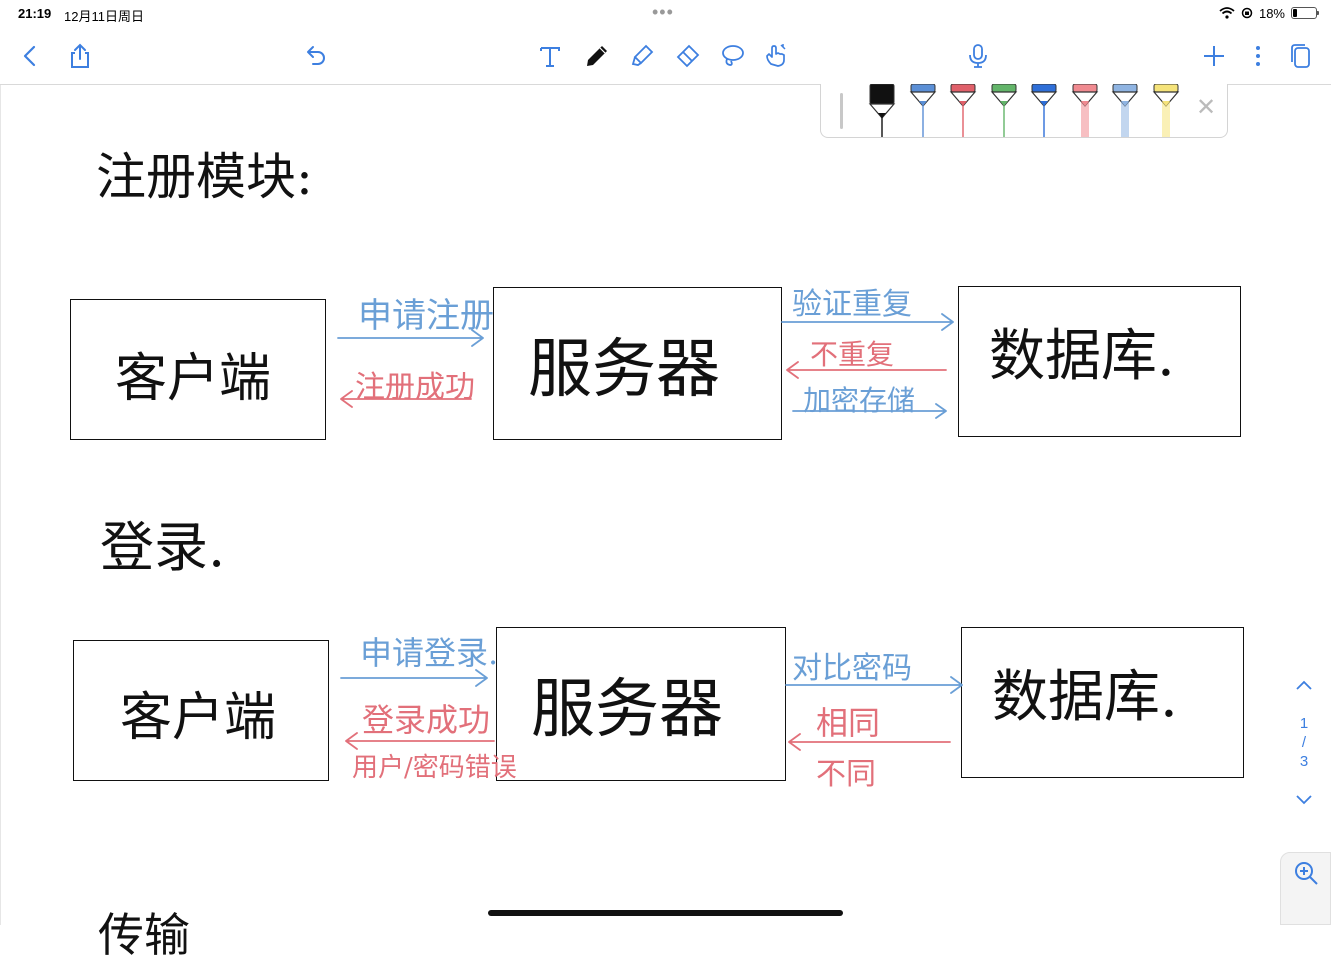 The height and width of the screenshot is (965, 1331). Describe the element at coordinates (869, 742) in the screenshot. I see `login-same-arrow` at that location.